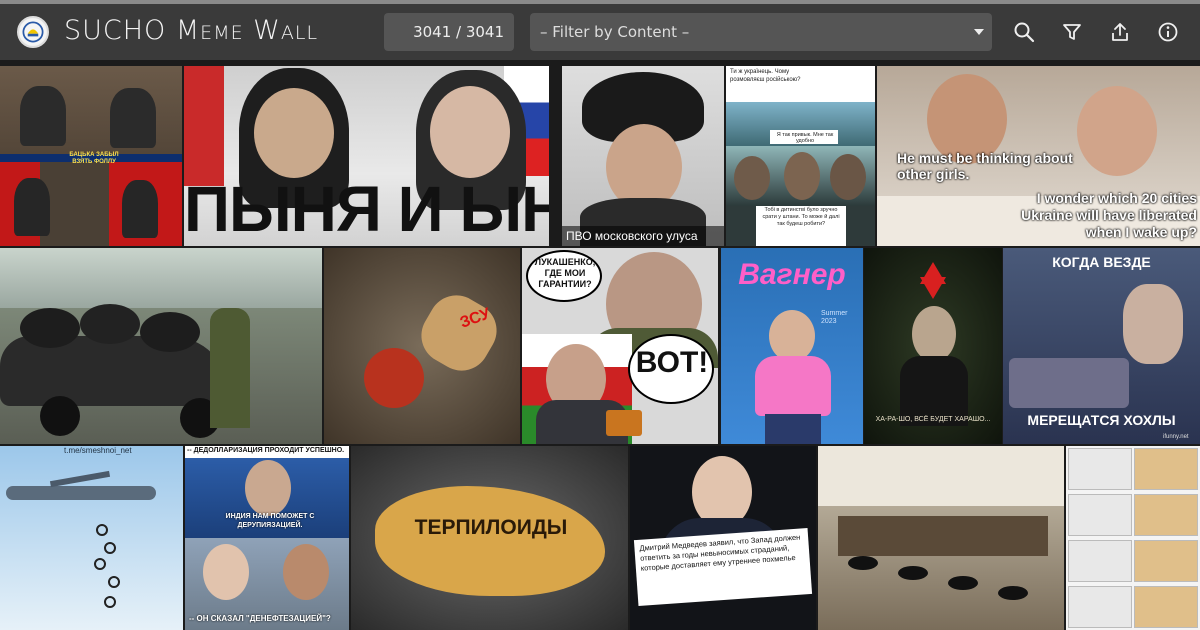 Image resolution: width=1200 pixels, height=630 pixels. What do you see at coordinates (94, 158) in the screenshot?
I see `meme-caption: БАЦЬКА ЗАБЫЛ ВЗЯТЬ ФОЛЛУ` at bounding box center [94, 158].